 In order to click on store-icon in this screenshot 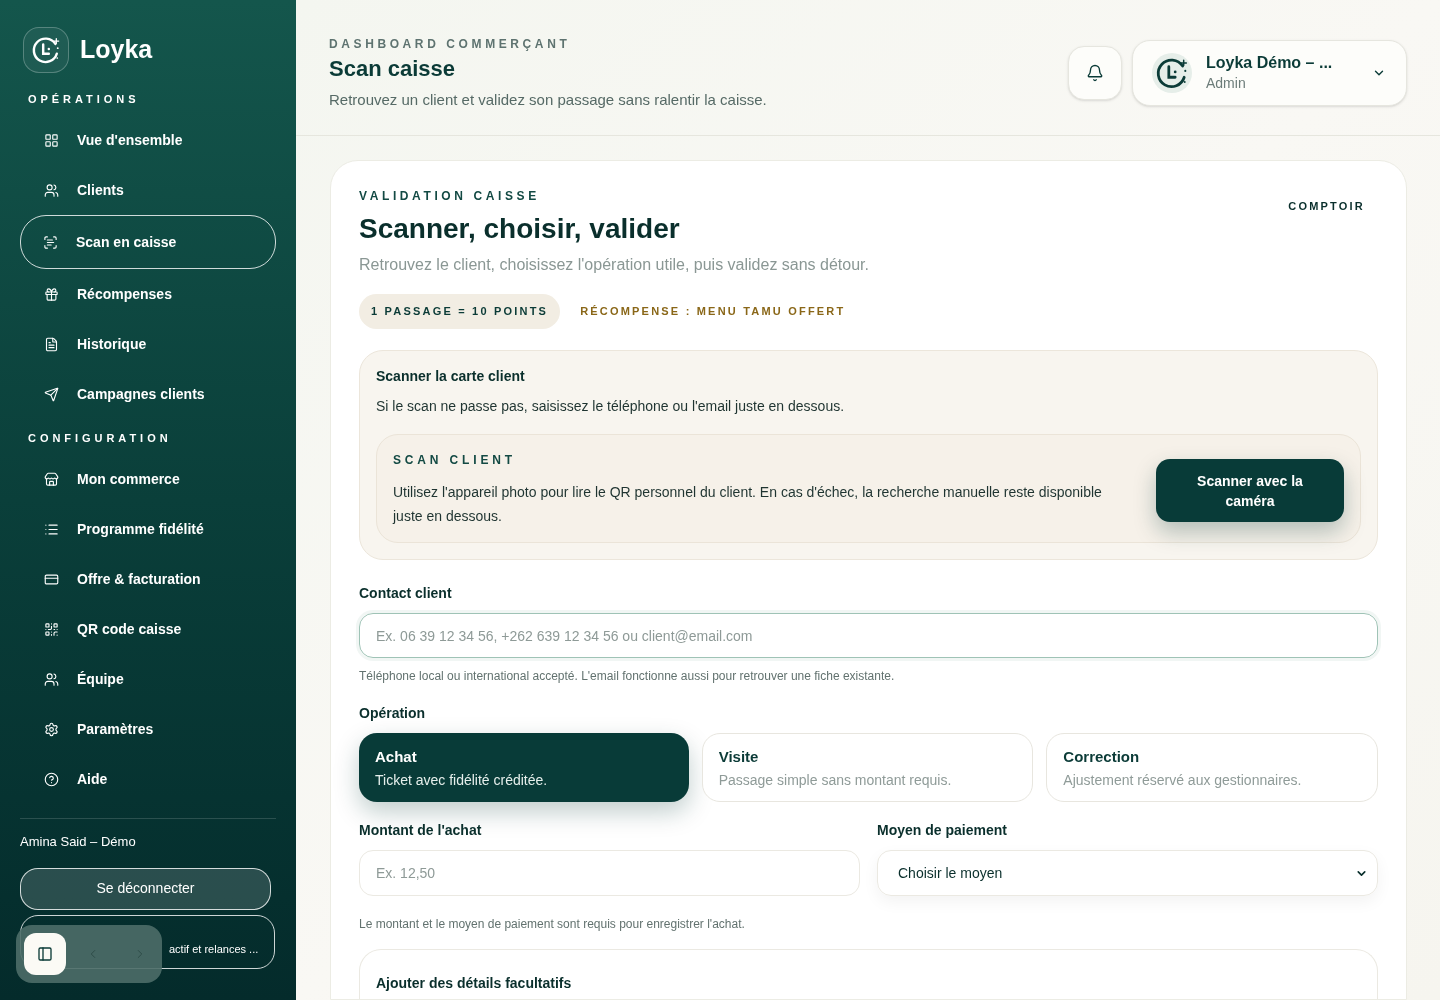, I will do `click(51, 479)`.